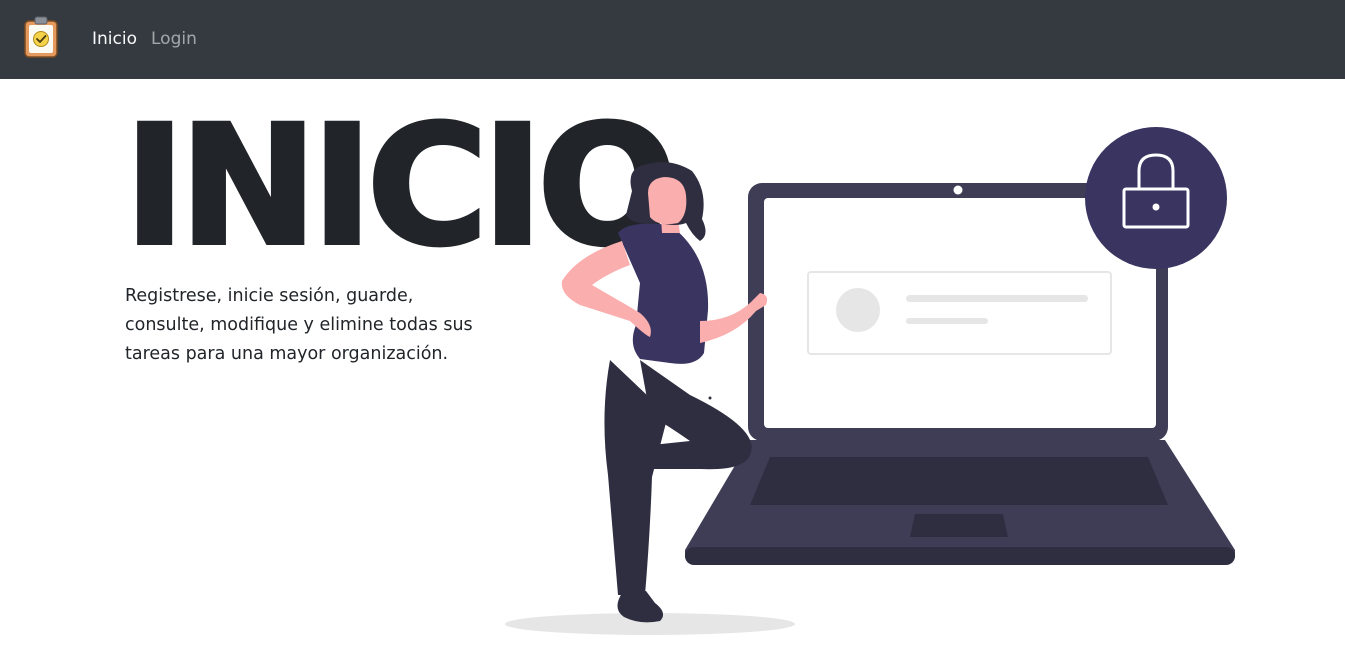 Image resolution: width=1345 pixels, height=653 pixels. What do you see at coordinates (663, 293) in the screenshot?
I see `person-torso` at bounding box center [663, 293].